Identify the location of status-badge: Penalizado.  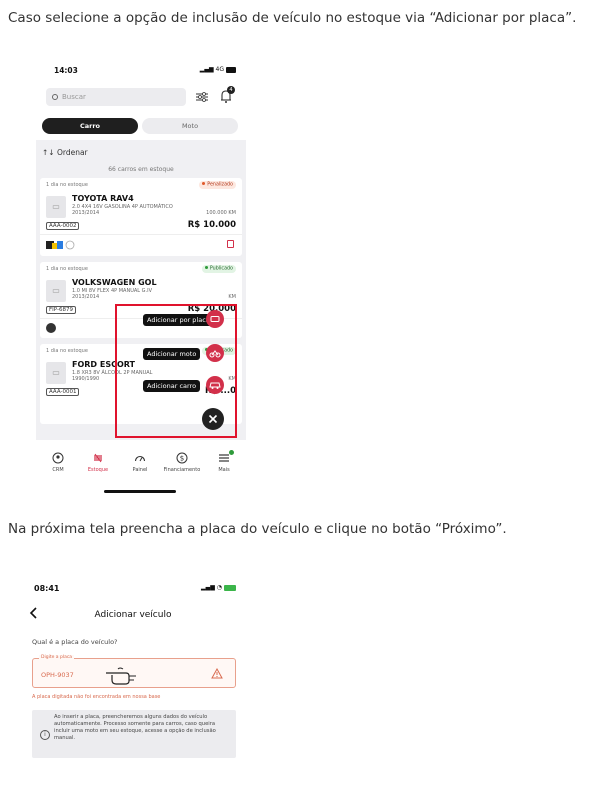
(217, 185).